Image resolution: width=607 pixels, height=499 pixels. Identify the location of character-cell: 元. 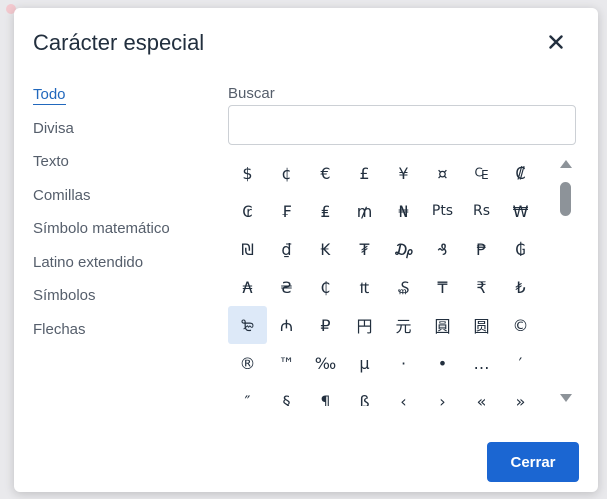
(403, 325).